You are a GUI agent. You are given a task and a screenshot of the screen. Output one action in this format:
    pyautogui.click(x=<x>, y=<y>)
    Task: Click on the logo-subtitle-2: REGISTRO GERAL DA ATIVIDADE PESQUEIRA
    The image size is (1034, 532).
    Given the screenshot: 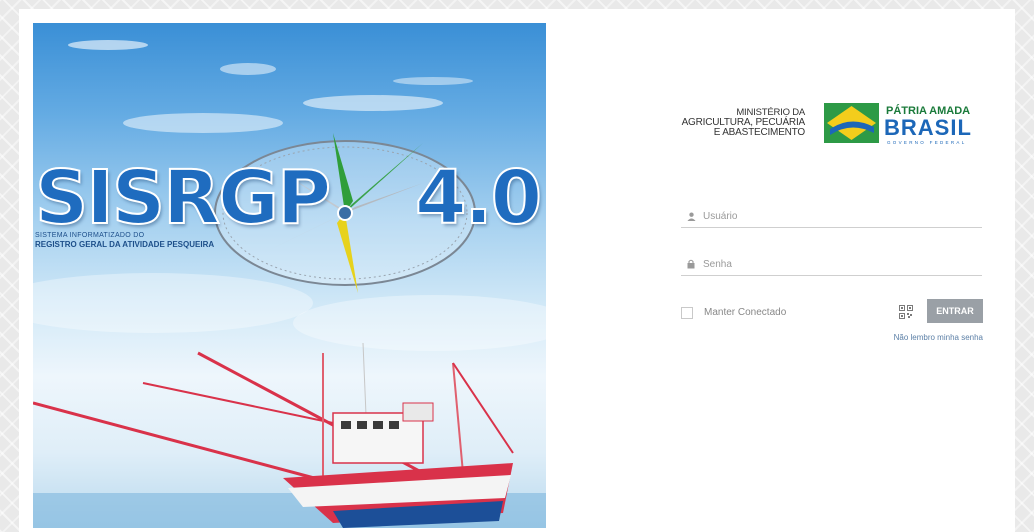 What is the action you would take?
    pyautogui.click(x=125, y=244)
    